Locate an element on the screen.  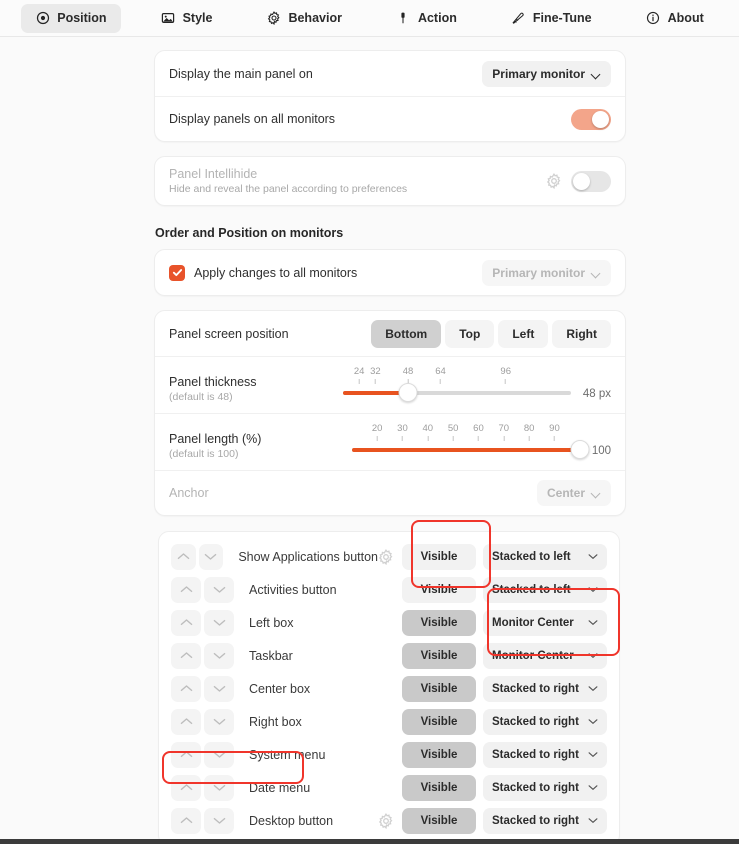
intellihide-toggle is located at coordinates (591, 181).